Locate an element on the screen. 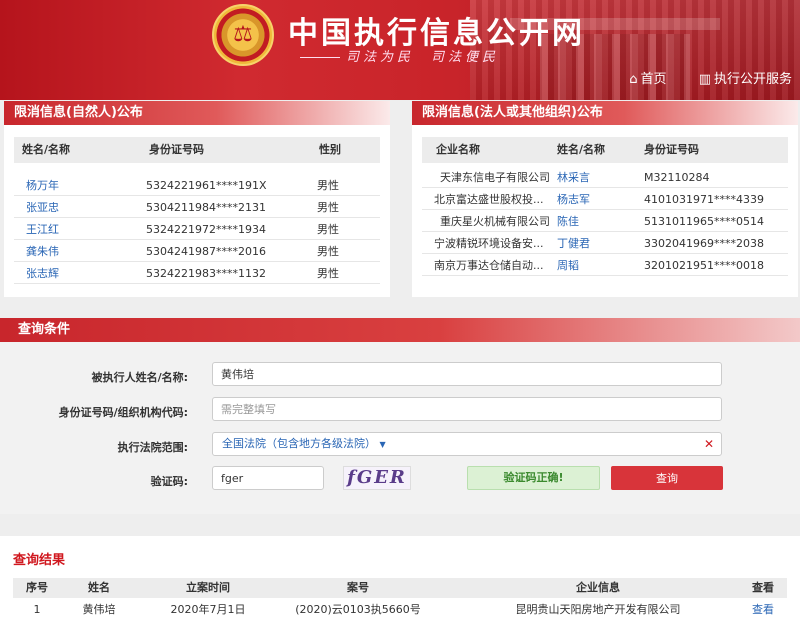 Image resolution: width=800 pixels, height=628 pixels. org-person-link: 陈佳 is located at coordinates (568, 221).